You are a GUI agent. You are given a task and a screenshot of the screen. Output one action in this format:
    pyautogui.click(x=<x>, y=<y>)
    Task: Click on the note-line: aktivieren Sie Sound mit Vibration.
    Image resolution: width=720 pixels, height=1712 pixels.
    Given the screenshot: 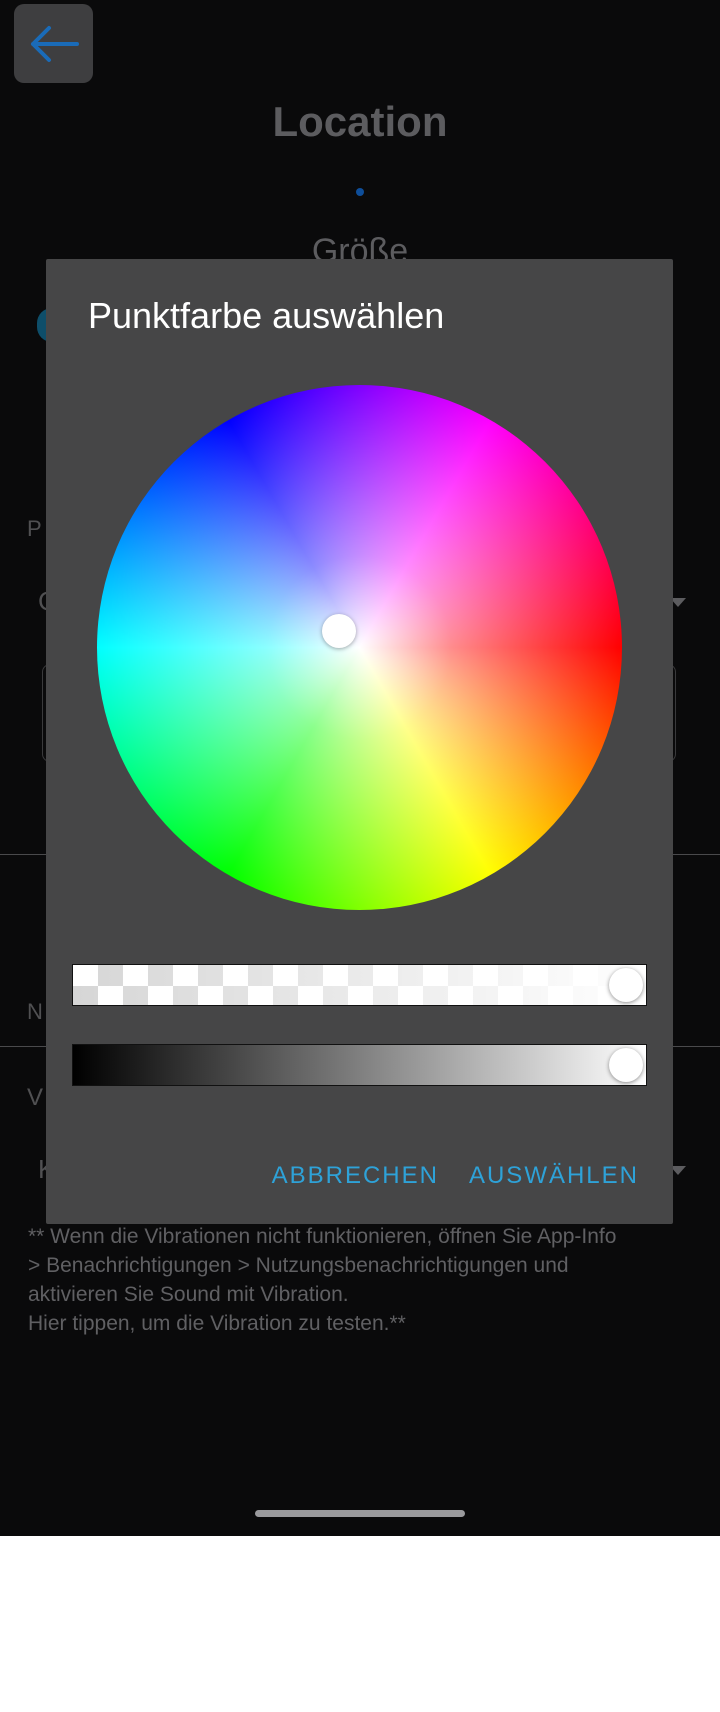 What is the action you would take?
    pyautogui.click(x=188, y=1294)
    